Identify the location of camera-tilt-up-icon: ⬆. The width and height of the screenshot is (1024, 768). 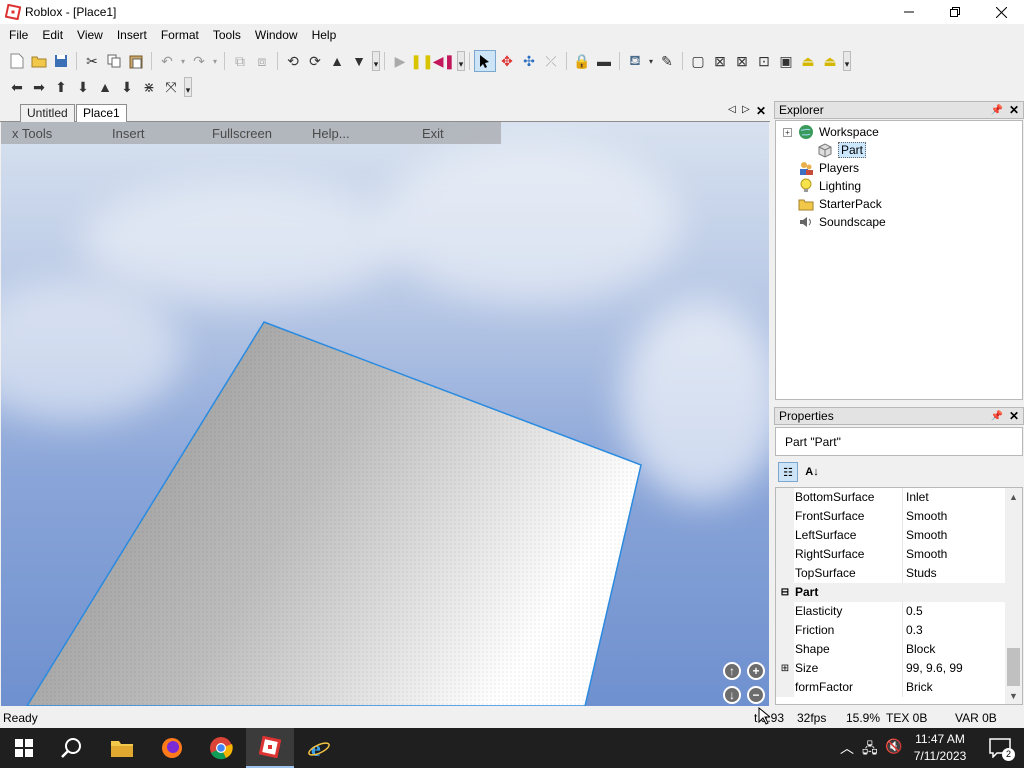
(61, 87).